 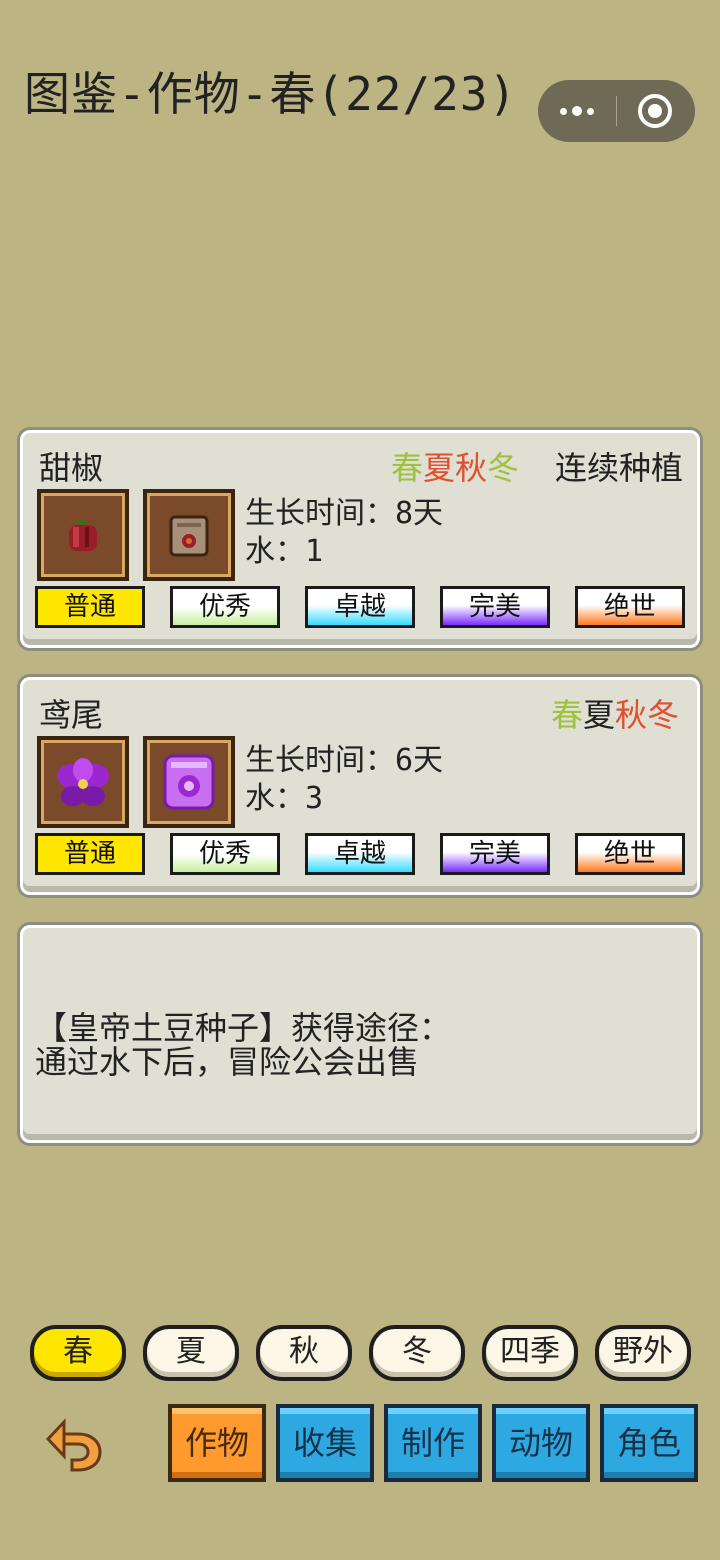 I want to click on category-tab-characters: 角色, so click(x=649, y=1443).